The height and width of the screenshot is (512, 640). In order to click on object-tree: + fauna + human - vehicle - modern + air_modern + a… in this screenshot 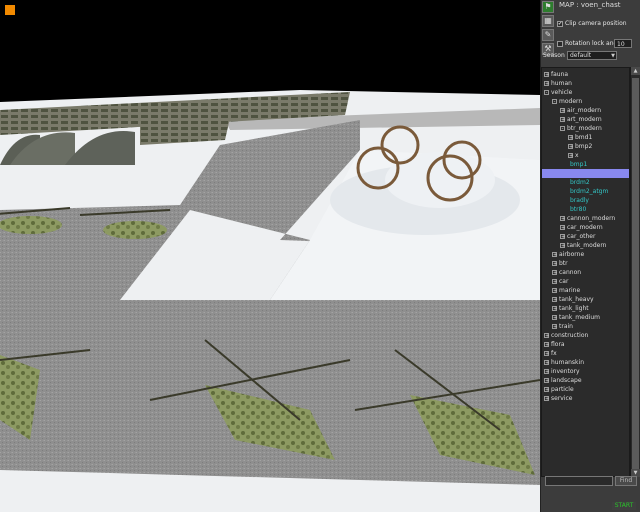, I will do `click(585, 272)`.